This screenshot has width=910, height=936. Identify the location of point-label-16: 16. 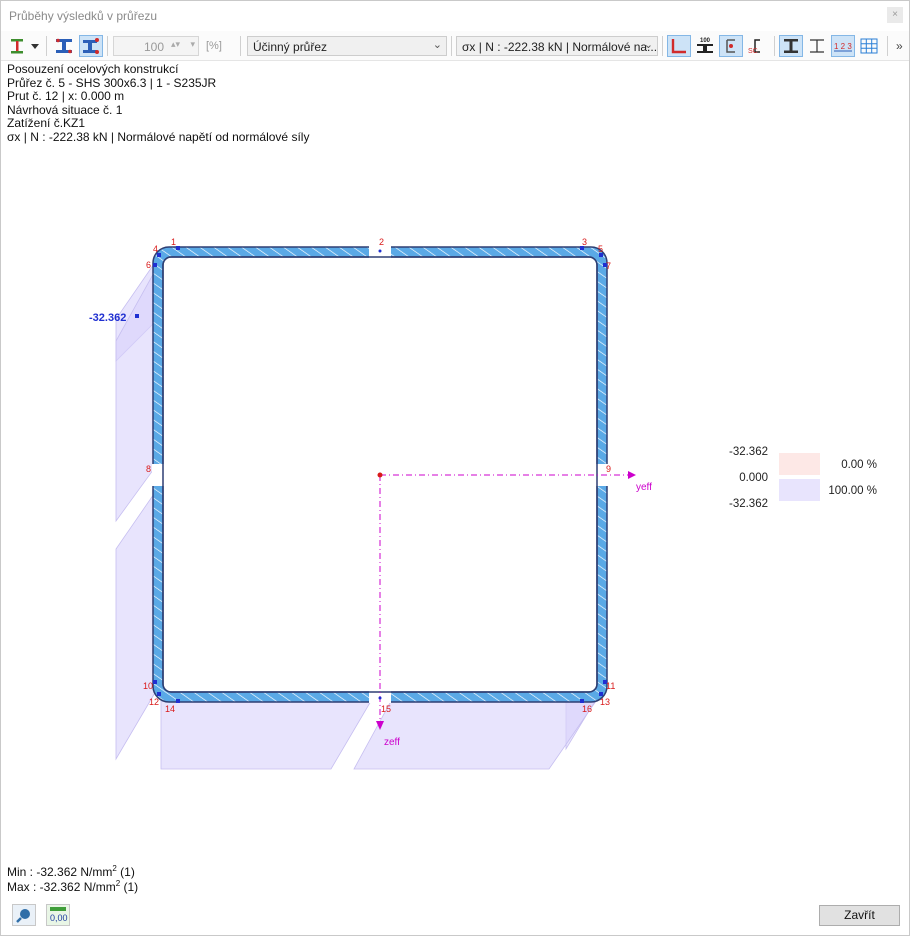
(587, 709).